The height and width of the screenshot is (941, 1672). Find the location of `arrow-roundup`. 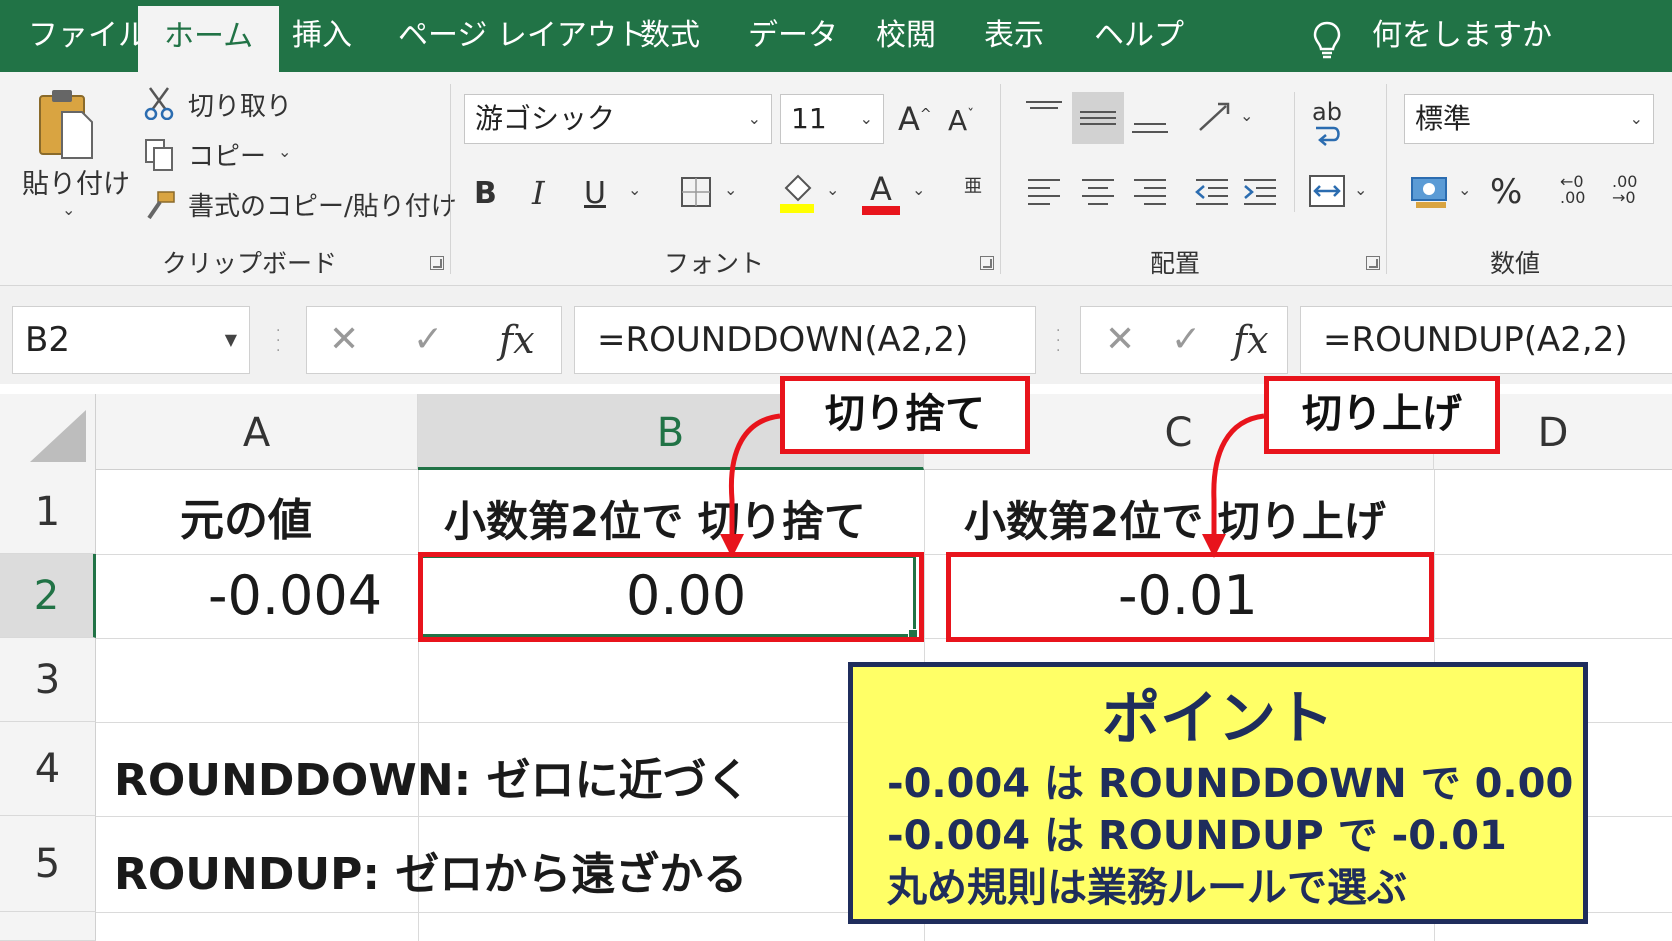

arrow-roundup is located at coordinates (1238, 476).